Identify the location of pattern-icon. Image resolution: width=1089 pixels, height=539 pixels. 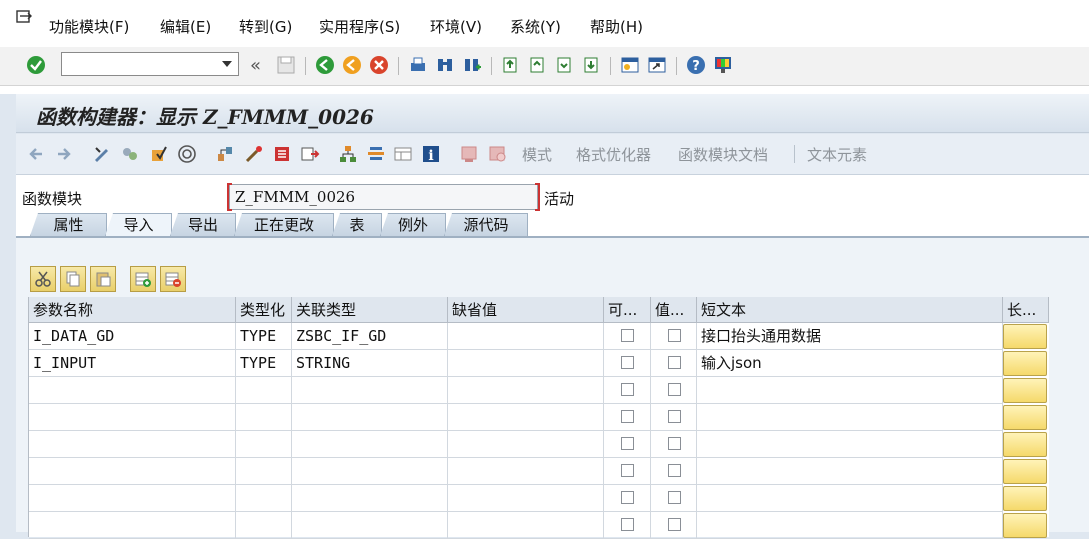
(469, 154).